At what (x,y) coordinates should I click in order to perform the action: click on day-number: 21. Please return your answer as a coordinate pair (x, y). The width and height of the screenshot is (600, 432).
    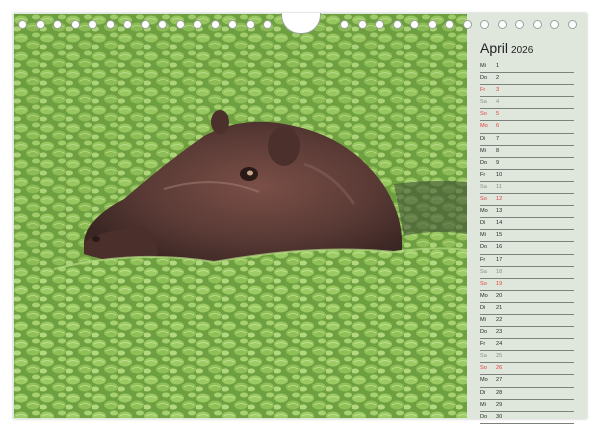
    Looking at the image, I should click on (499, 307).